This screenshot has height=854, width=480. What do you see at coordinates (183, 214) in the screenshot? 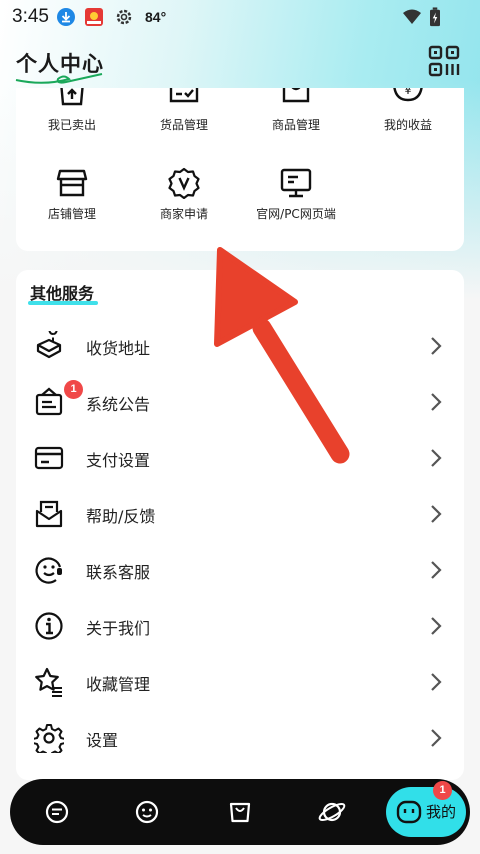
I see `grid-label: 商家申请` at bounding box center [183, 214].